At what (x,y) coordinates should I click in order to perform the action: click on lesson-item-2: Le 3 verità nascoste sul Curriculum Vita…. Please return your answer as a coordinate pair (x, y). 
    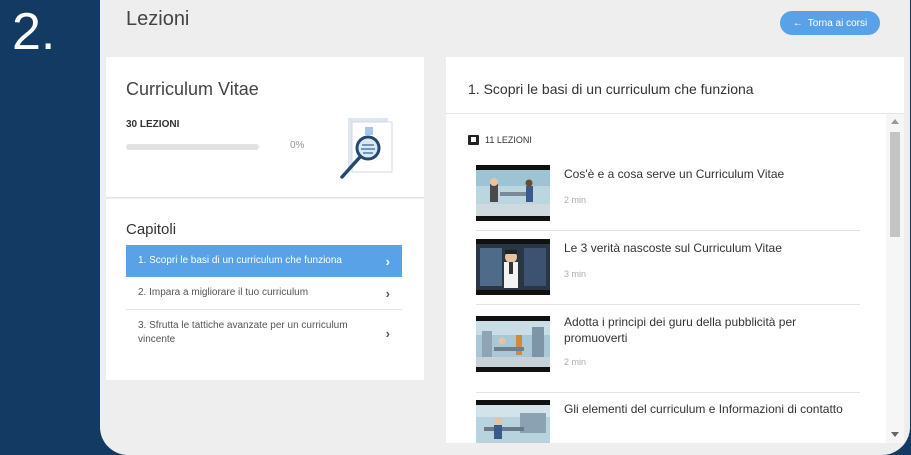
    Looking at the image, I should click on (668, 272).